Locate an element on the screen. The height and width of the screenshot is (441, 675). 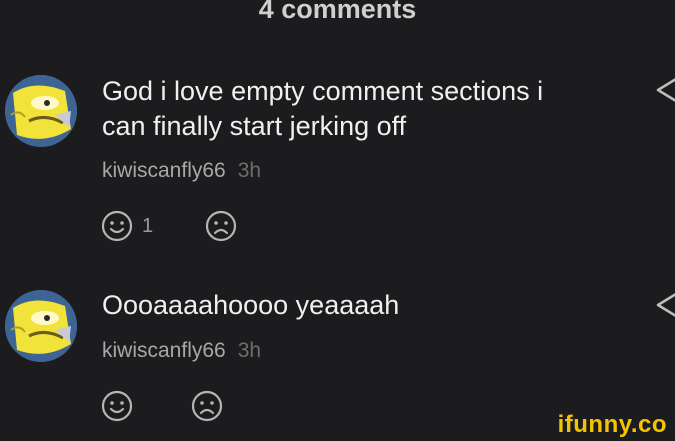
comment-text-line: Oooaaaahoooo yeaaaah is located at coordinates (251, 305).